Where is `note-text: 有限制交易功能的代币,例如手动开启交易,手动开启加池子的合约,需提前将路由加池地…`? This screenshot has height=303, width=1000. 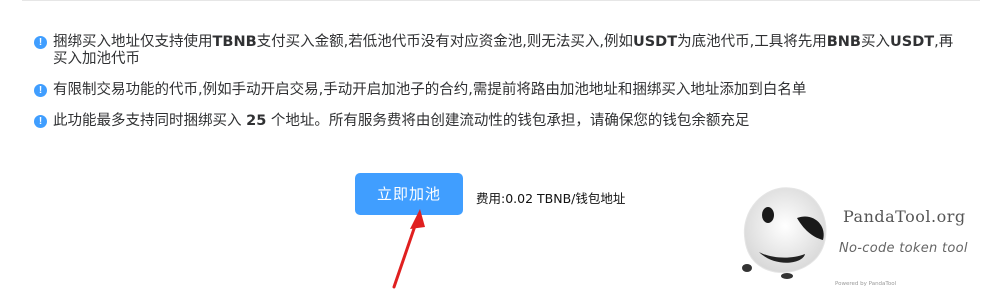 note-text: 有限制交易功能的代币,例如手动开启交易,手动开启加池子的合约,需提前将路由加池地… is located at coordinates (429, 90).